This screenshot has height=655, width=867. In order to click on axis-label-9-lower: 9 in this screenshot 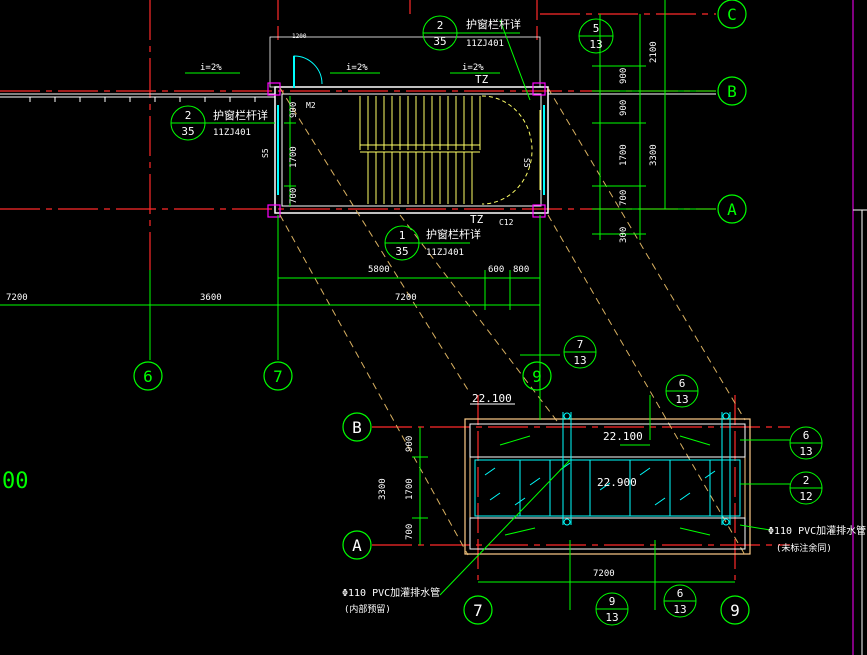, I will do `click(735, 610)`.